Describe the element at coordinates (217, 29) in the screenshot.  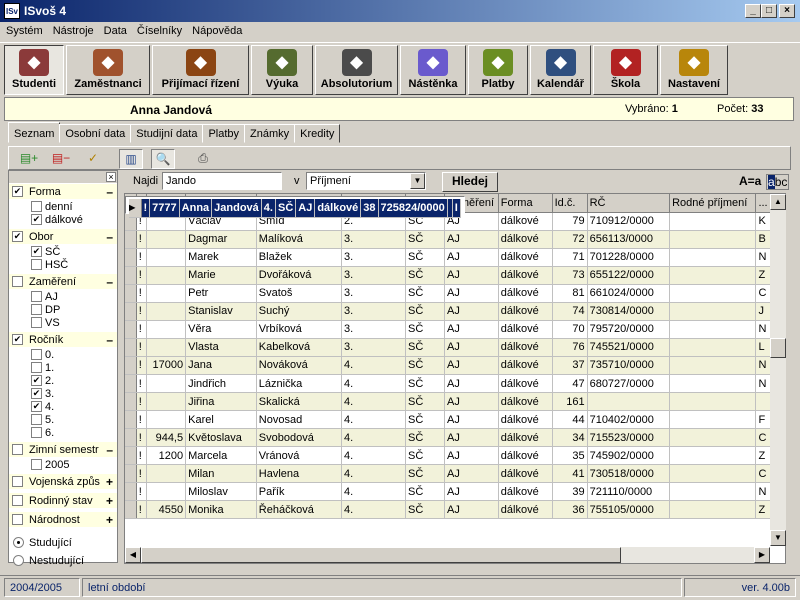
I see `menu-help: Nápověda` at that location.